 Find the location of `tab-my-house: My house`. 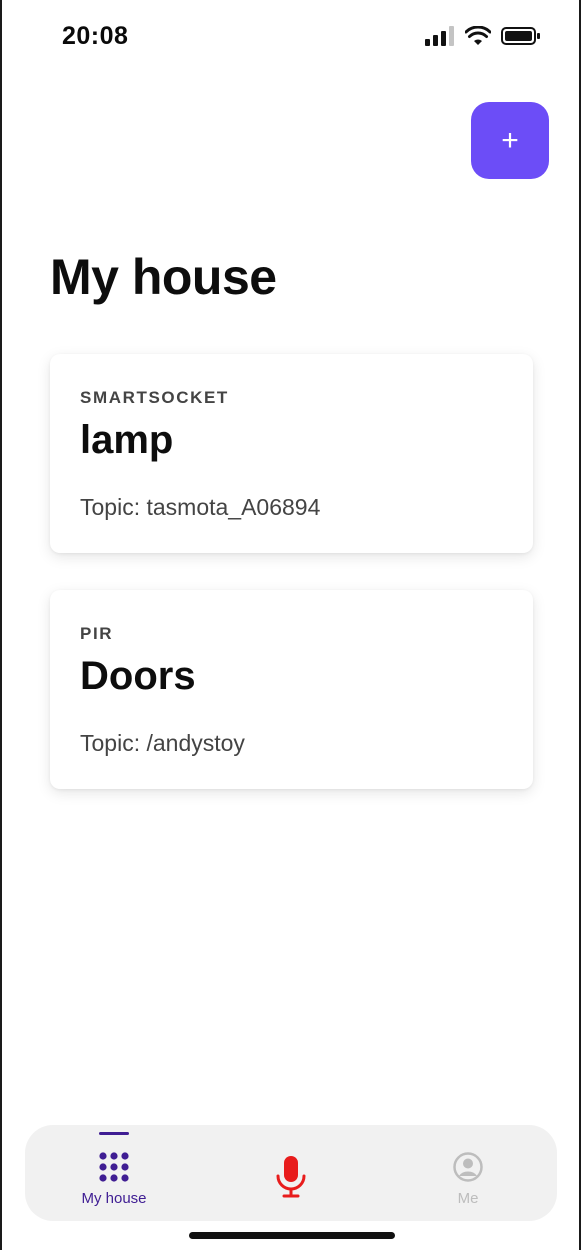

tab-my-house: My house is located at coordinates (114, 1173).